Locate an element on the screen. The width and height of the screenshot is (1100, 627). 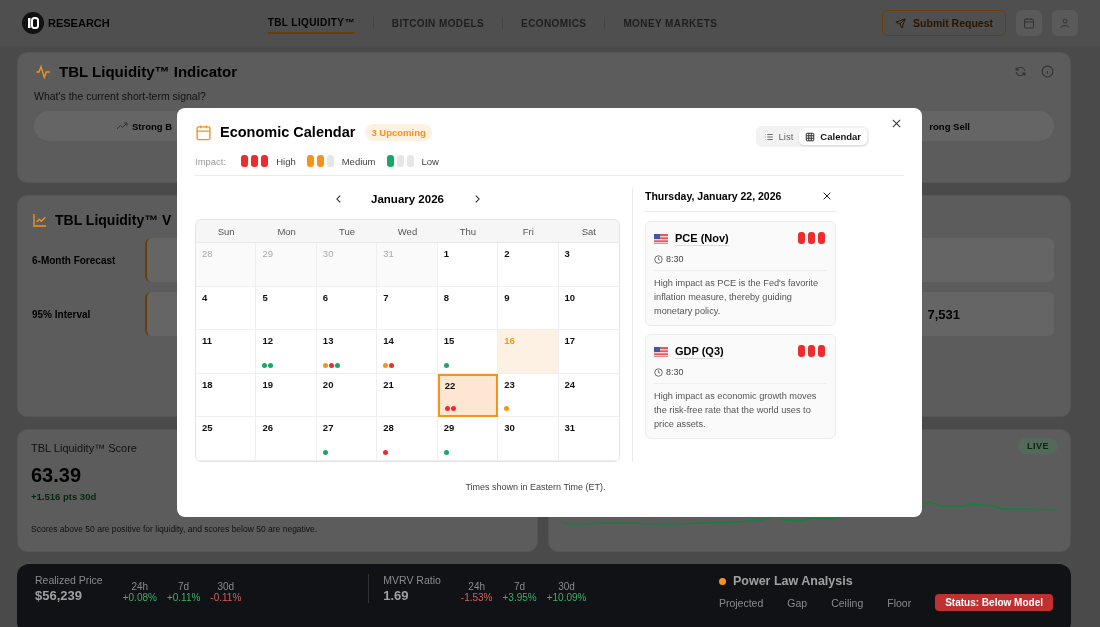
logo-icon is located at coordinates (33, 23).